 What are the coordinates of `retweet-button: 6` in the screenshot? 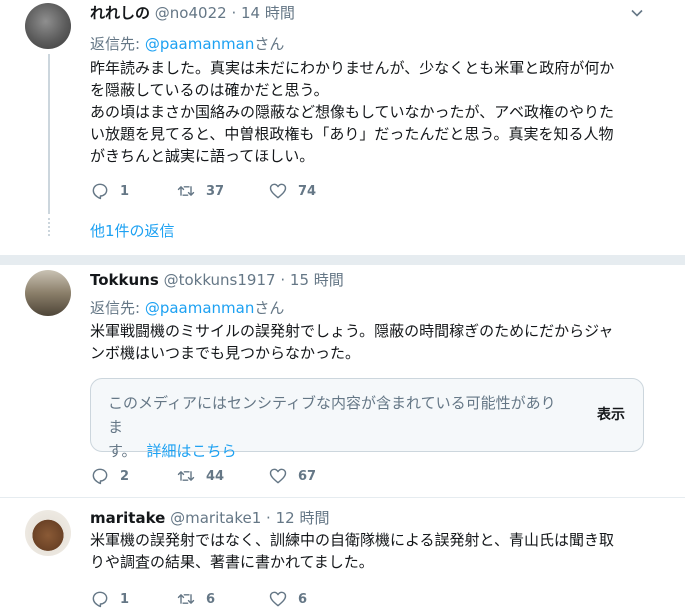 It's located at (195, 599).